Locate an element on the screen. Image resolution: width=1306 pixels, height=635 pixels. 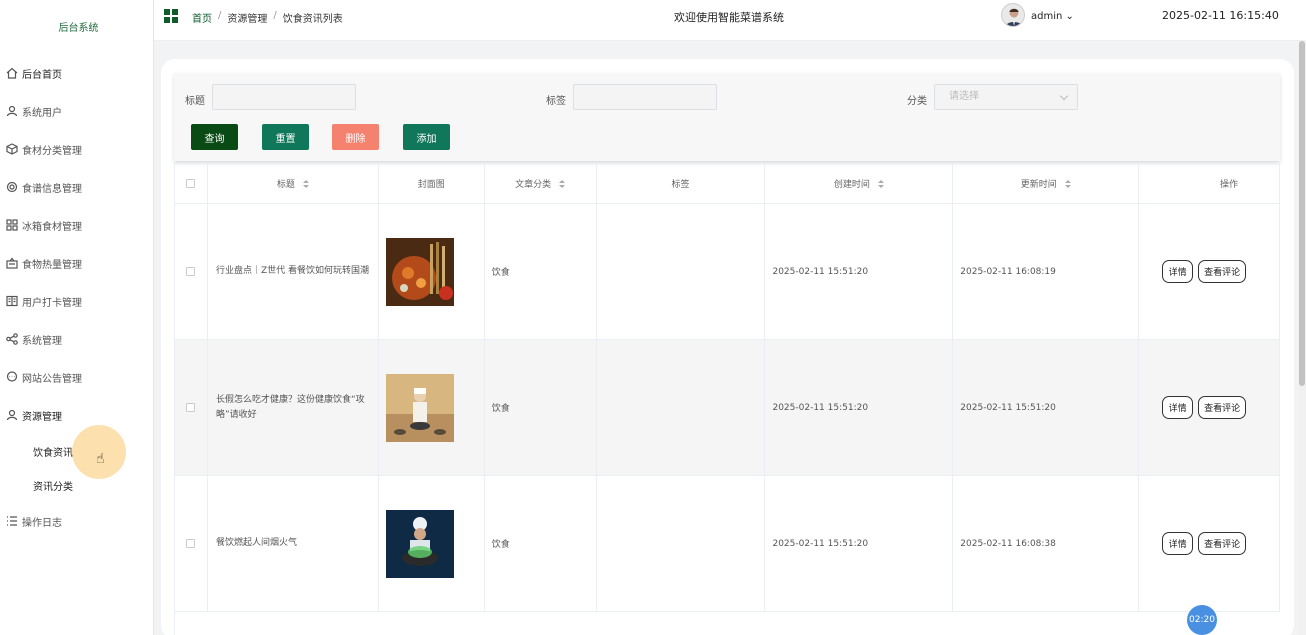
title-field-label: 标题 is located at coordinates (195, 101).